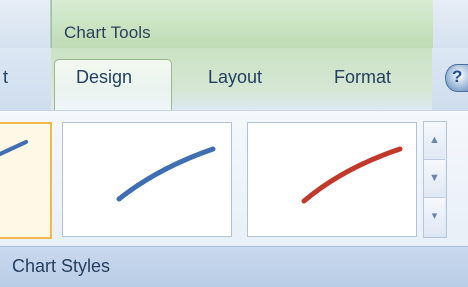 The width and height of the screenshot is (468, 287). Describe the element at coordinates (362, 77) in the screenshot. I see `tab-format: Format` at that location.